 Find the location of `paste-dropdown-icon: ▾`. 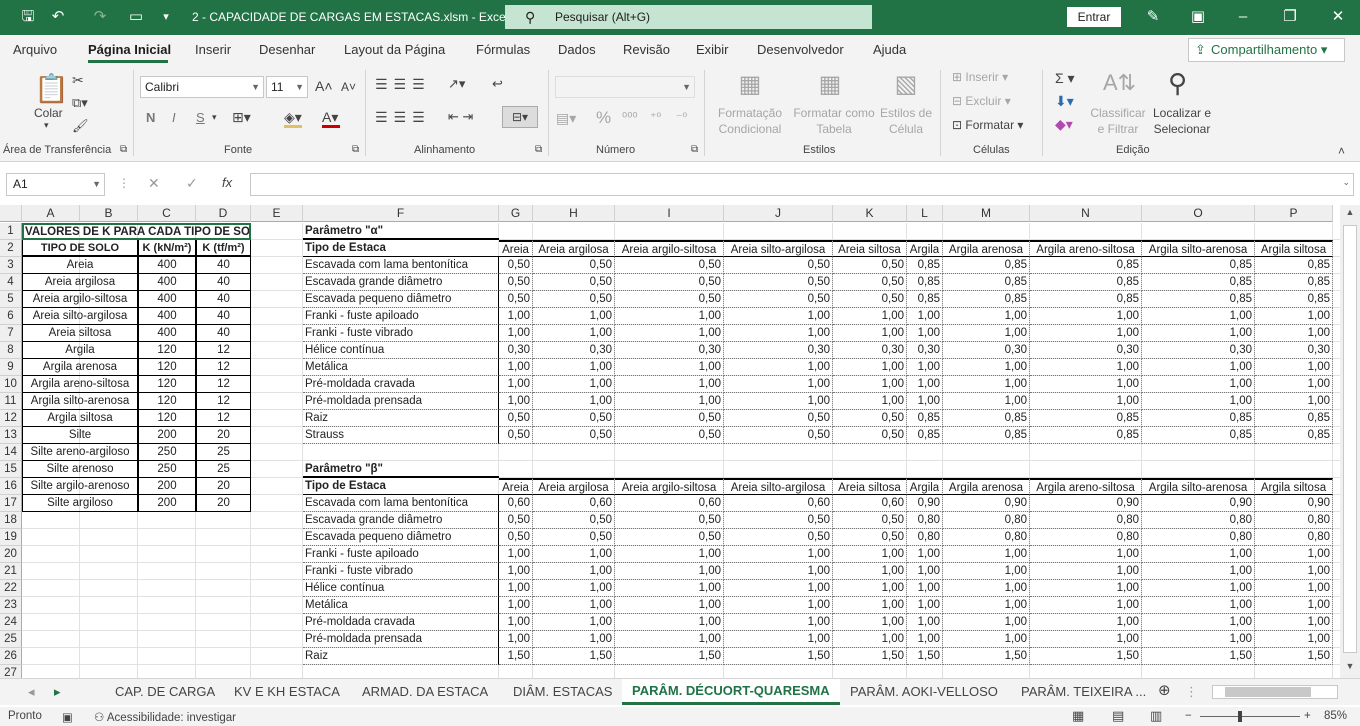

paste-dropdown-icon: ▾ is located at coordinates (46, 125).